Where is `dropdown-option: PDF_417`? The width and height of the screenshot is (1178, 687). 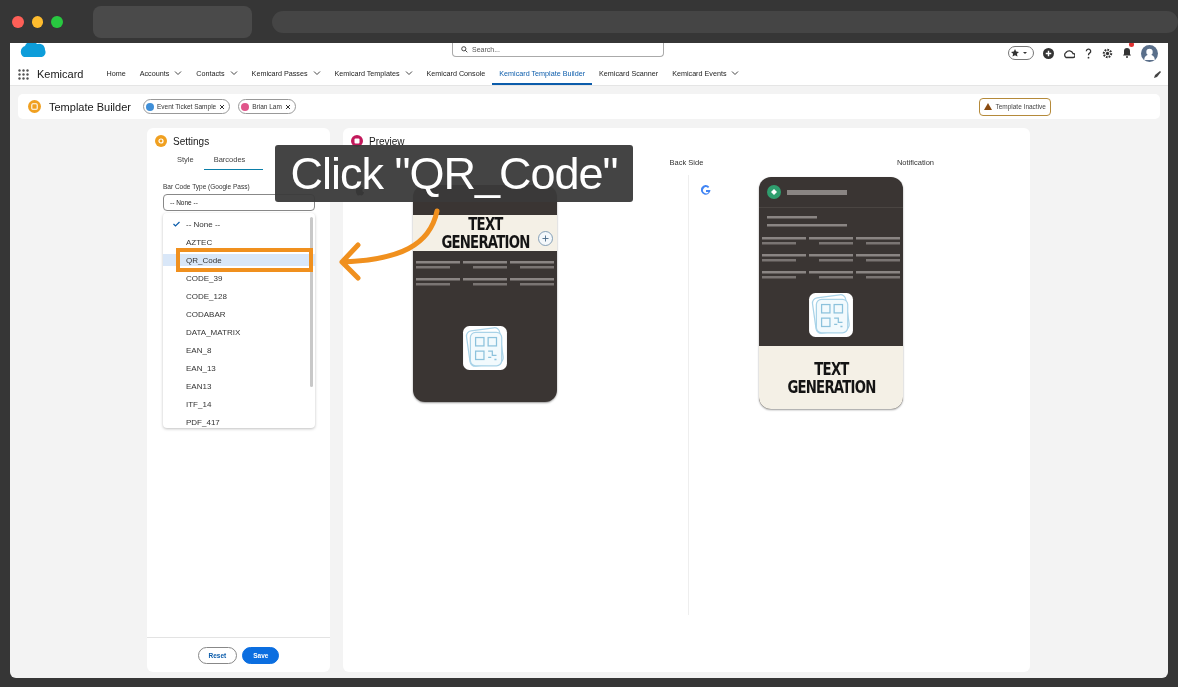
dropdown-option: PDF_417 is located at coordinates (239, 422).